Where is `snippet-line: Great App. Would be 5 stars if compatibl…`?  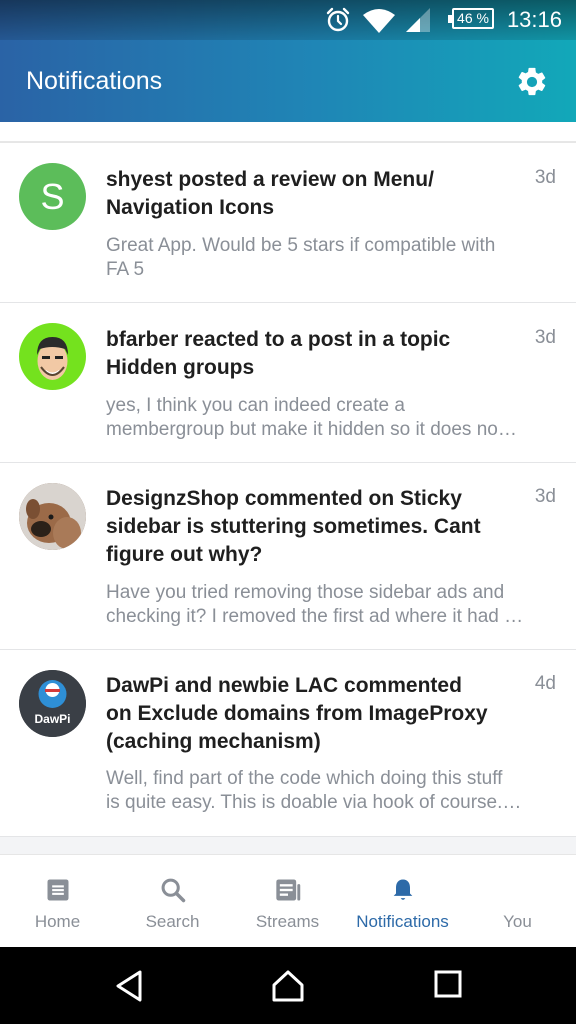 snippet-line: Great App. Would be 5 stars if compatibl… is located at coordinates (301, 245).